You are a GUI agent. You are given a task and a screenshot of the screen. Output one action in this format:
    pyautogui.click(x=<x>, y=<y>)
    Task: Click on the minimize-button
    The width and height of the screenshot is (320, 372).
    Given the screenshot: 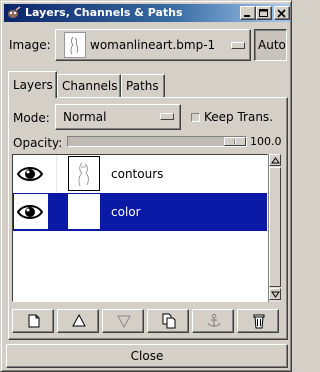 What is the action you would take?
    pyautogui.click(x=248, y=13)
    